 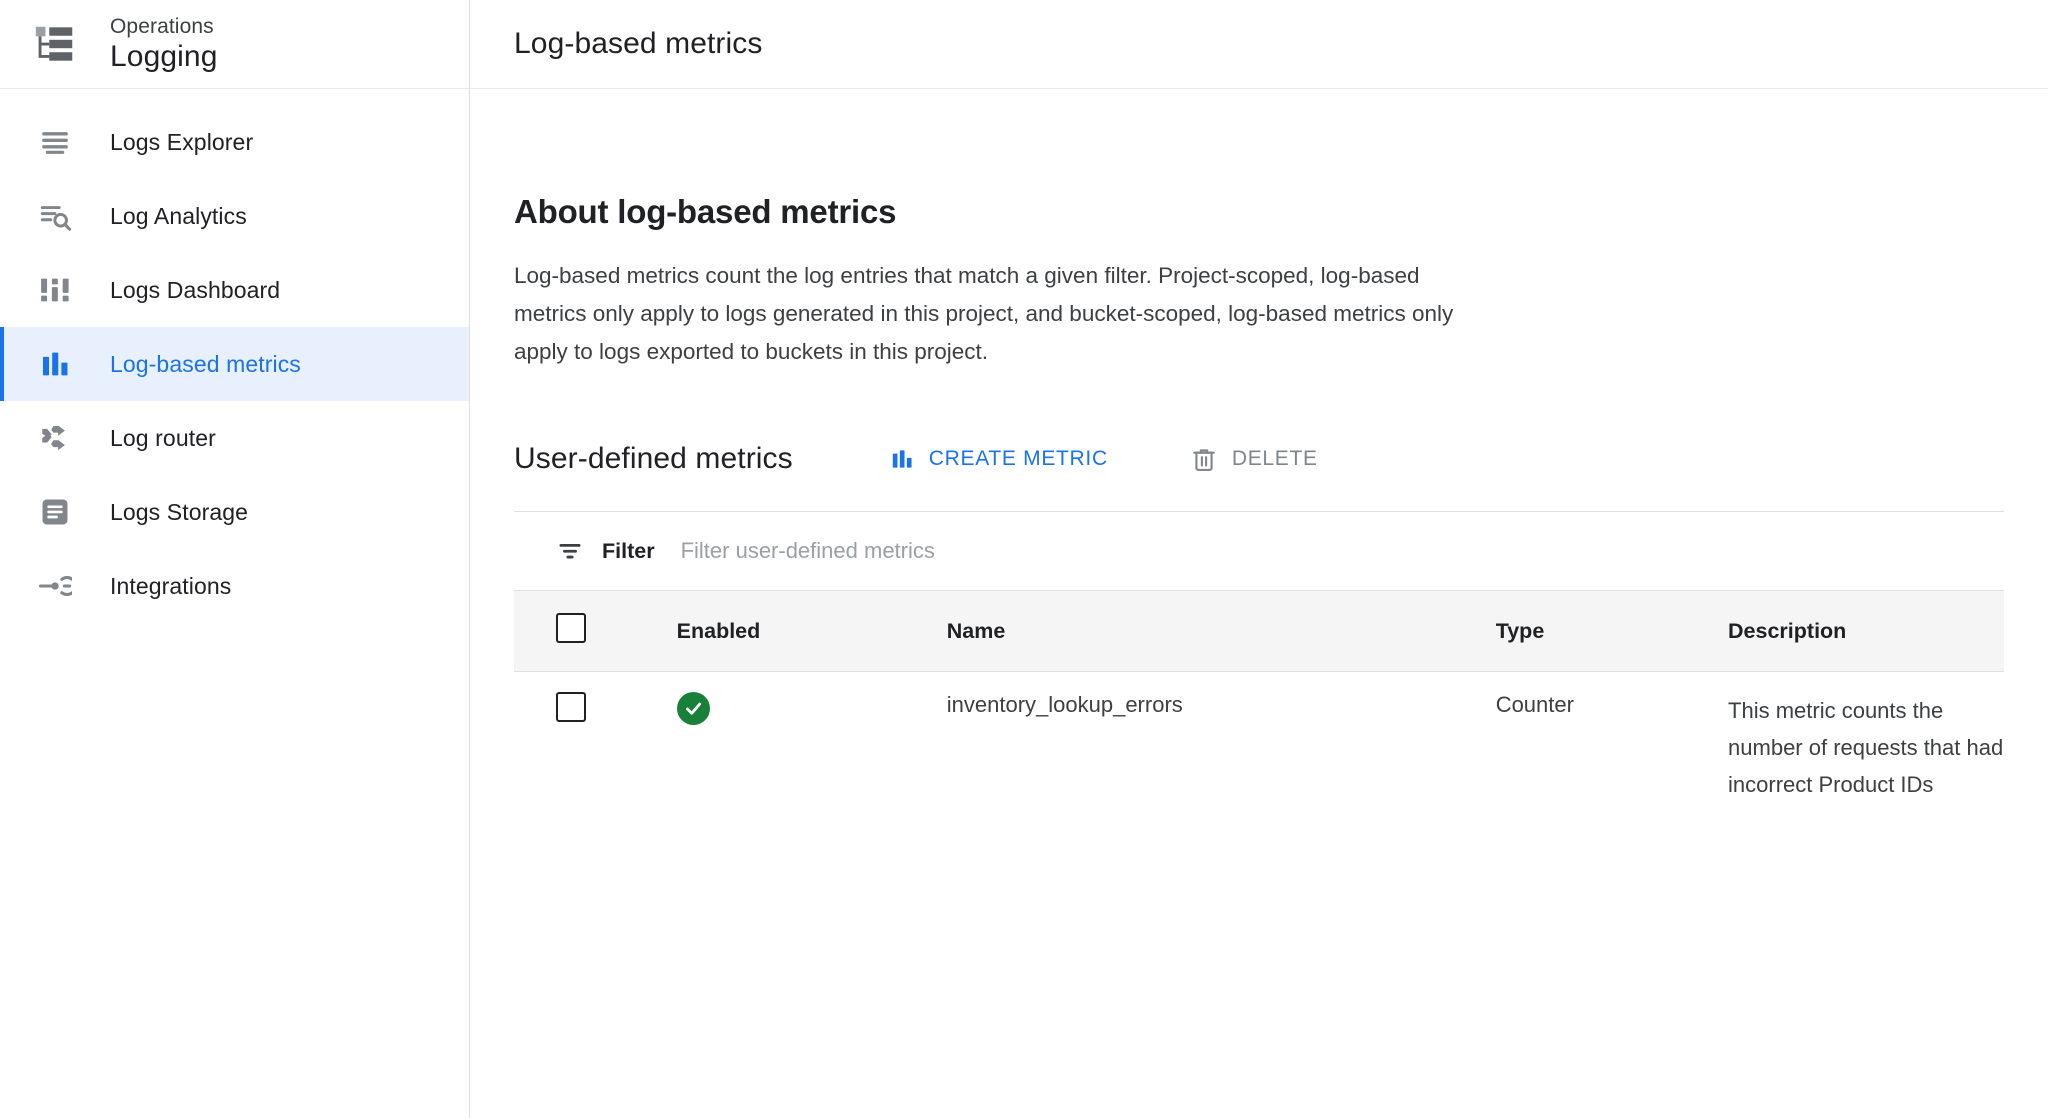 I want to click on table-header-row: Enabled Name Type Description, so click(x=1259, y=631).